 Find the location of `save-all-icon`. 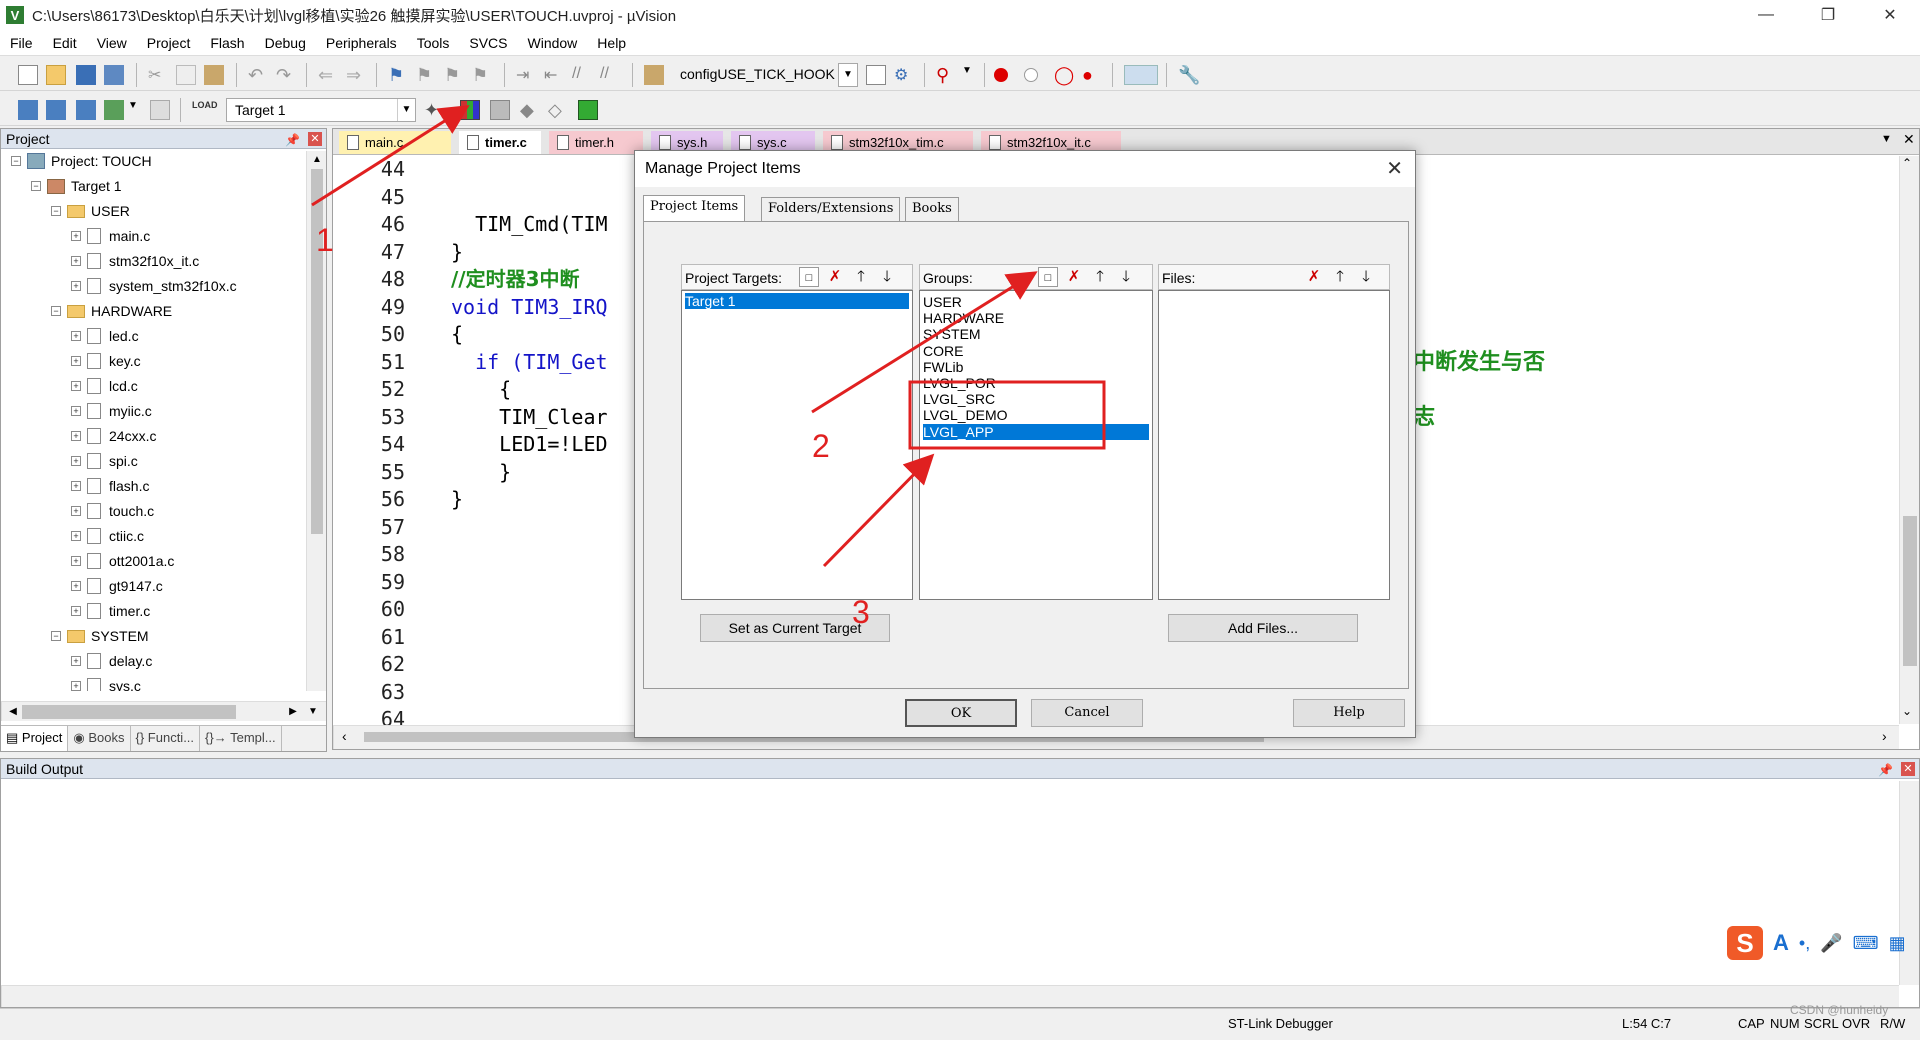

save-all-icon is located at coordinates (114, 75).